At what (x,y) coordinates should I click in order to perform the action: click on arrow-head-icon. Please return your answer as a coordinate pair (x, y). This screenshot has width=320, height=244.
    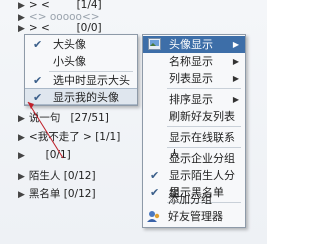
    Looking at the image, I should click on (31, 105).